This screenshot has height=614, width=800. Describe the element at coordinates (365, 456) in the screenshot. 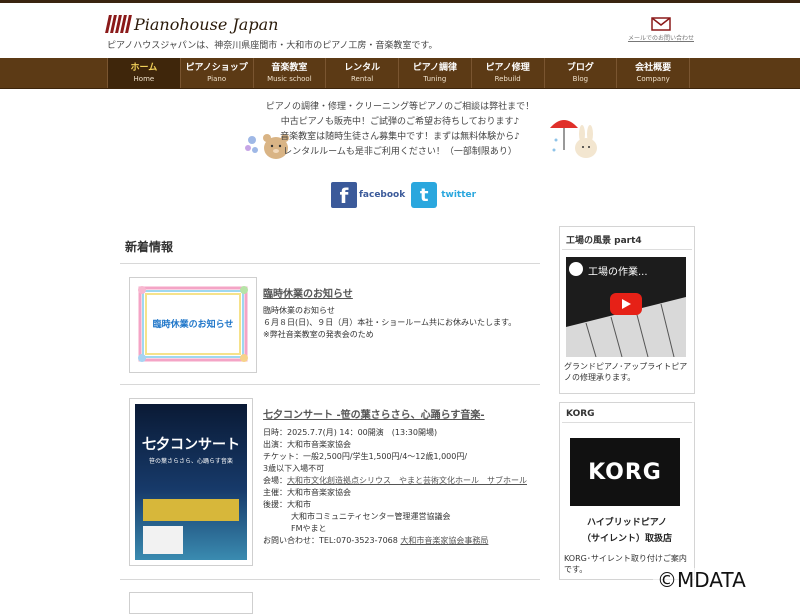

I see `event-ticket: チケット：一般2,500円/学生1,500円/4～12歳1,000円/` at that location.